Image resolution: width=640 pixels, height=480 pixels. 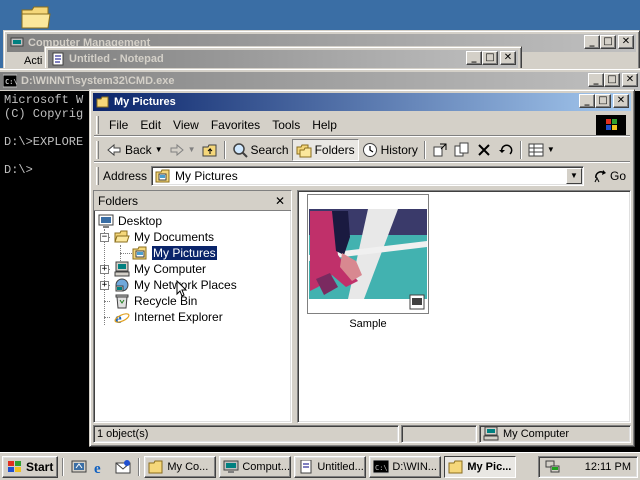 I want to click on views-button: ▼, so click(x=541, y=150).